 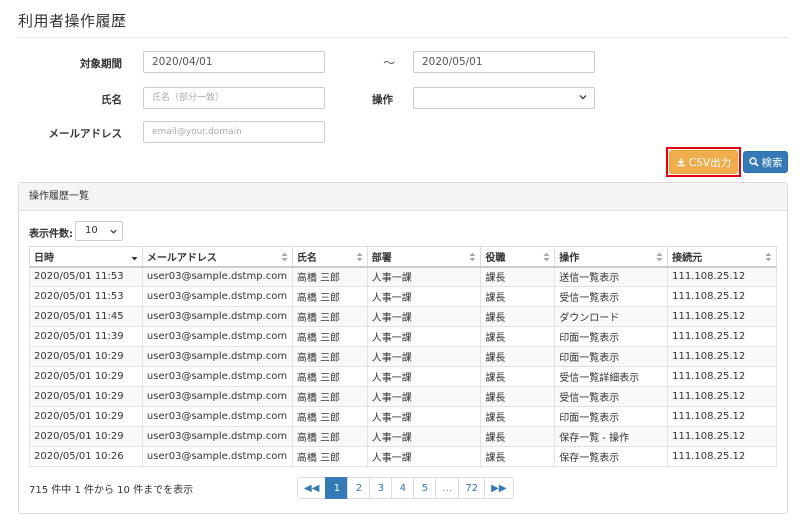 What do you see at coordinates (722, 257) in the screenshot?
I see `column-header-source: 接続元` at bounding box center [722, 257].